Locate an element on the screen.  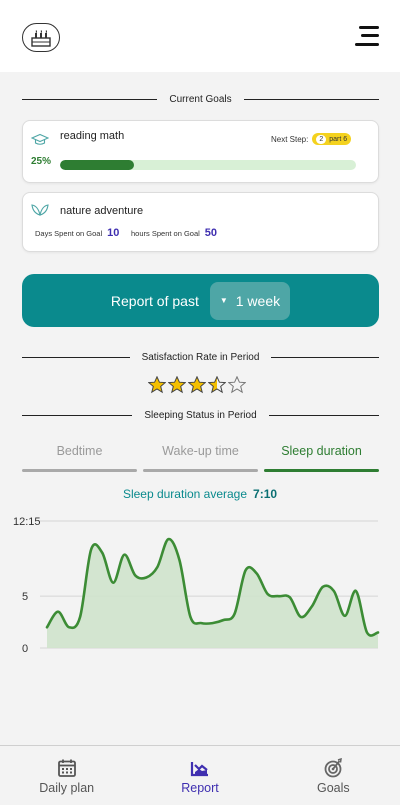
satisfaction-stars is located at coordinates (197, 385).